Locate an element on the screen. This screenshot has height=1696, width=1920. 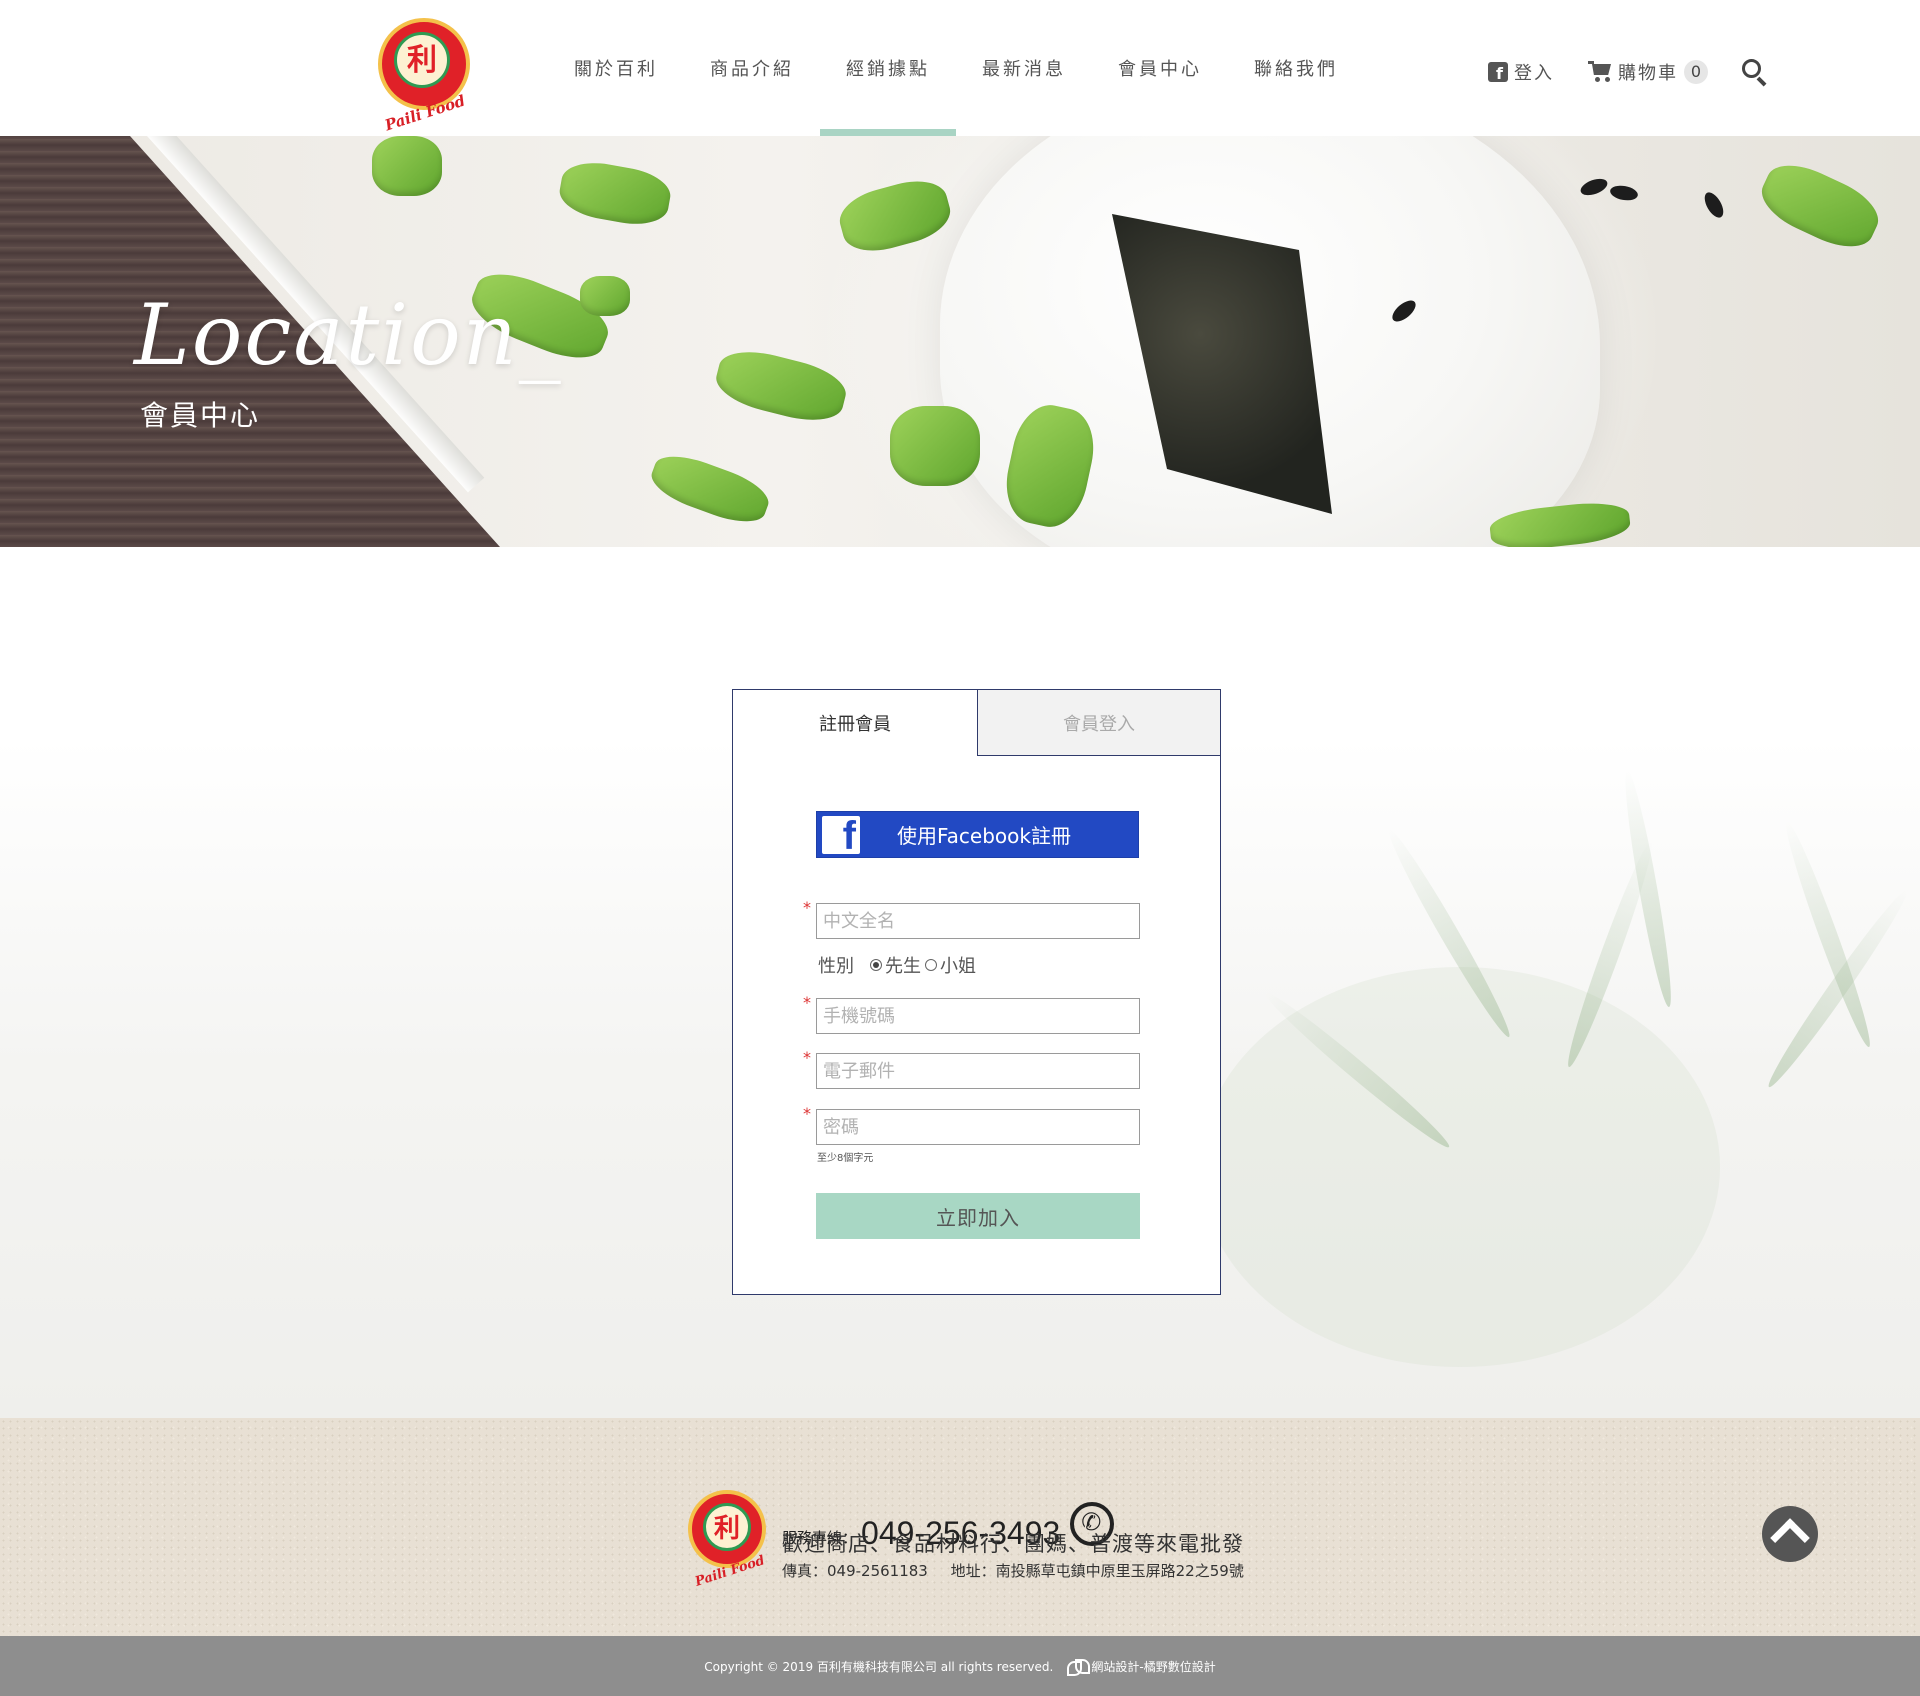
facebook-register-label: 使用Facebook註冊 is located at coordinates (984, 836).